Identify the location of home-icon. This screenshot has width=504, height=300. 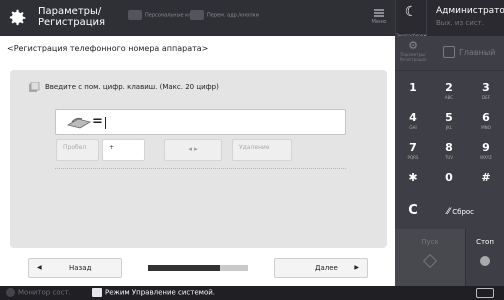
(449, 52).